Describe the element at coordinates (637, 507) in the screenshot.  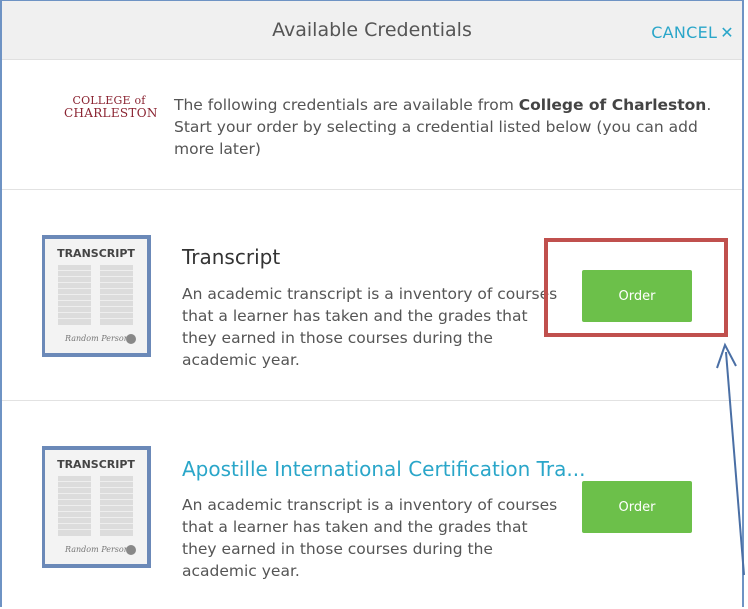
I see `order-button-apostille: Order` at that location.